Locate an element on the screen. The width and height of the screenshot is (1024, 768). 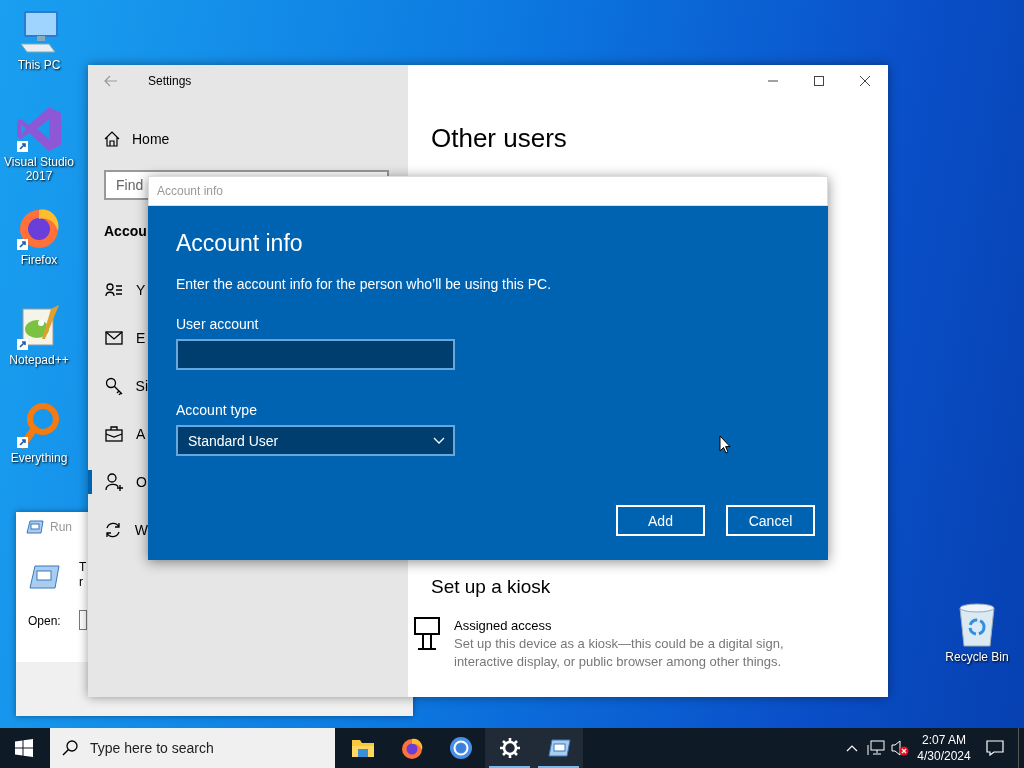
briefcase-icon is located at coordinates (114, 434).